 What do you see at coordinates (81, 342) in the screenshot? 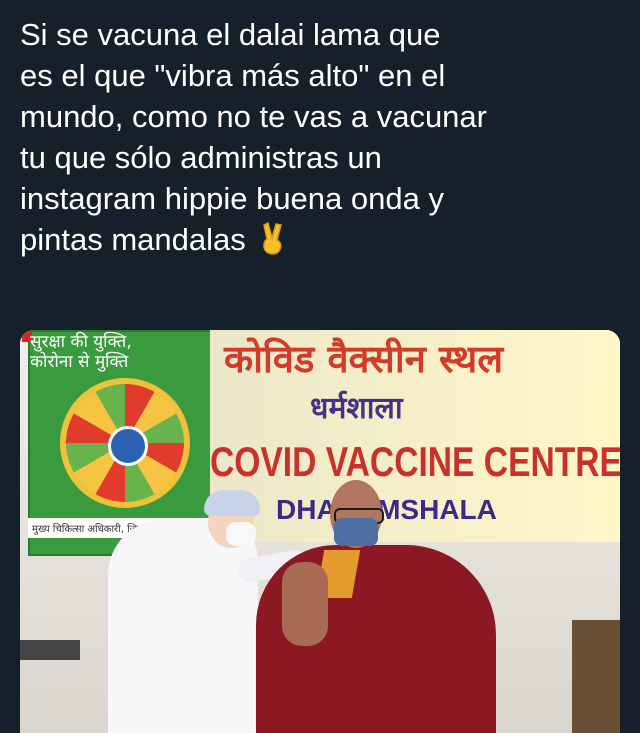
I see `poster-title-line-1: सुरक्षा की युक्ति,` at bounding box center [81, 342].